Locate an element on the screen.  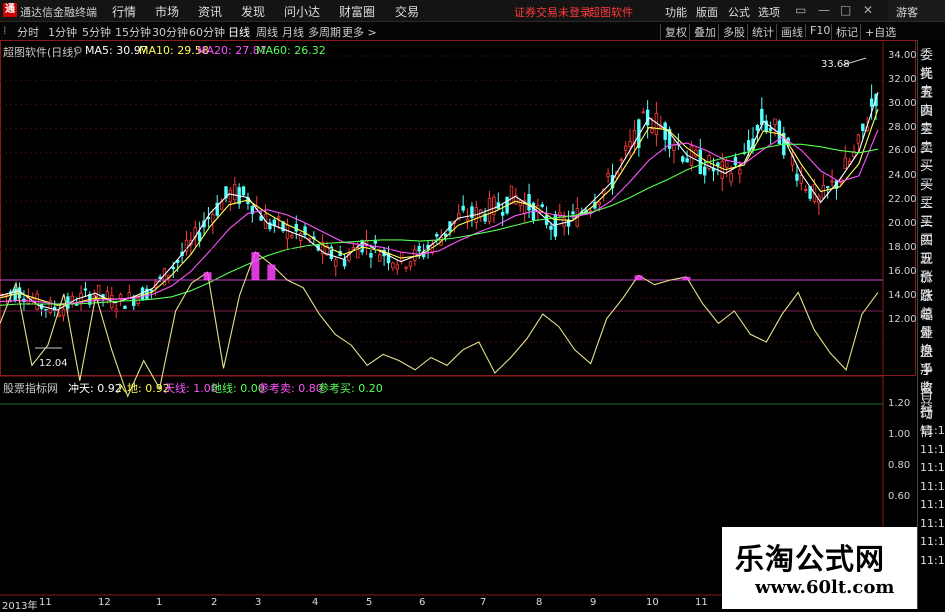
menu-layout: 版面 is located at coordinates (707, 12).